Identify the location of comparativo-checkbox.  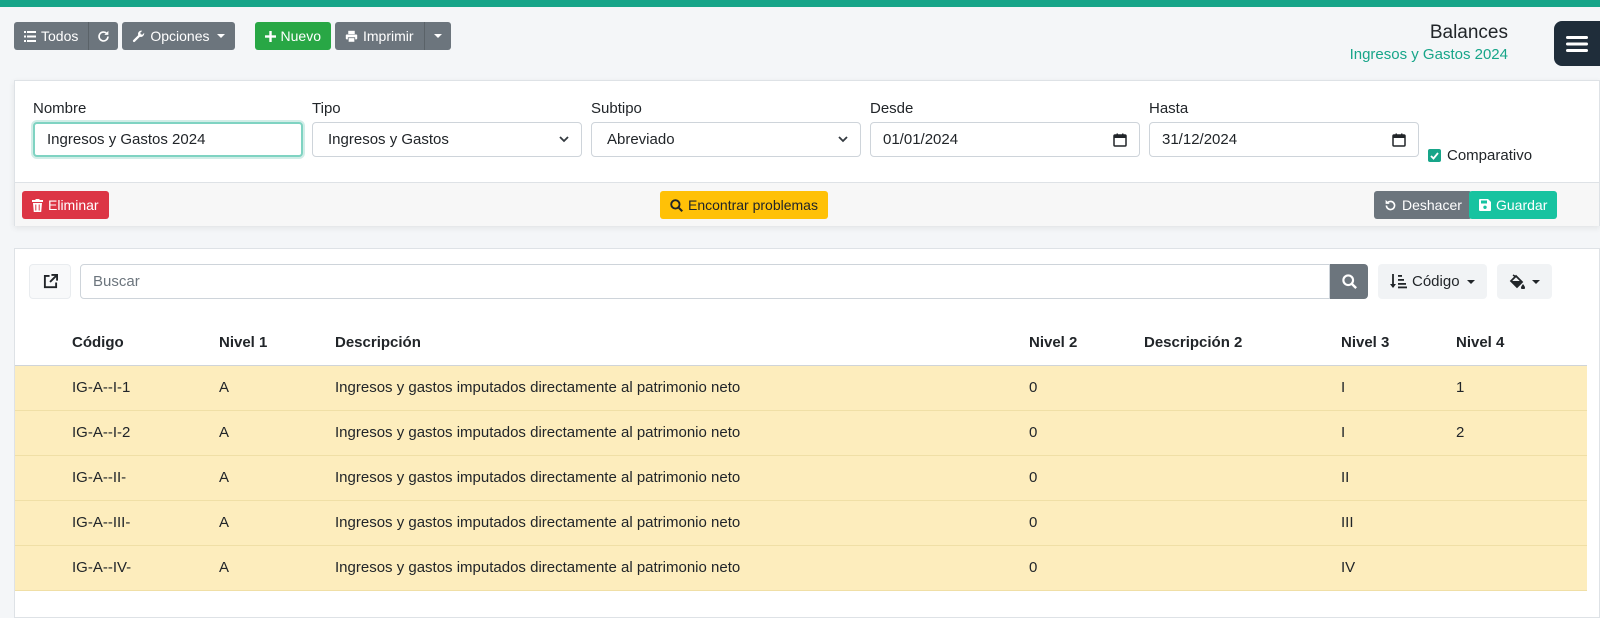
(1434, 155).